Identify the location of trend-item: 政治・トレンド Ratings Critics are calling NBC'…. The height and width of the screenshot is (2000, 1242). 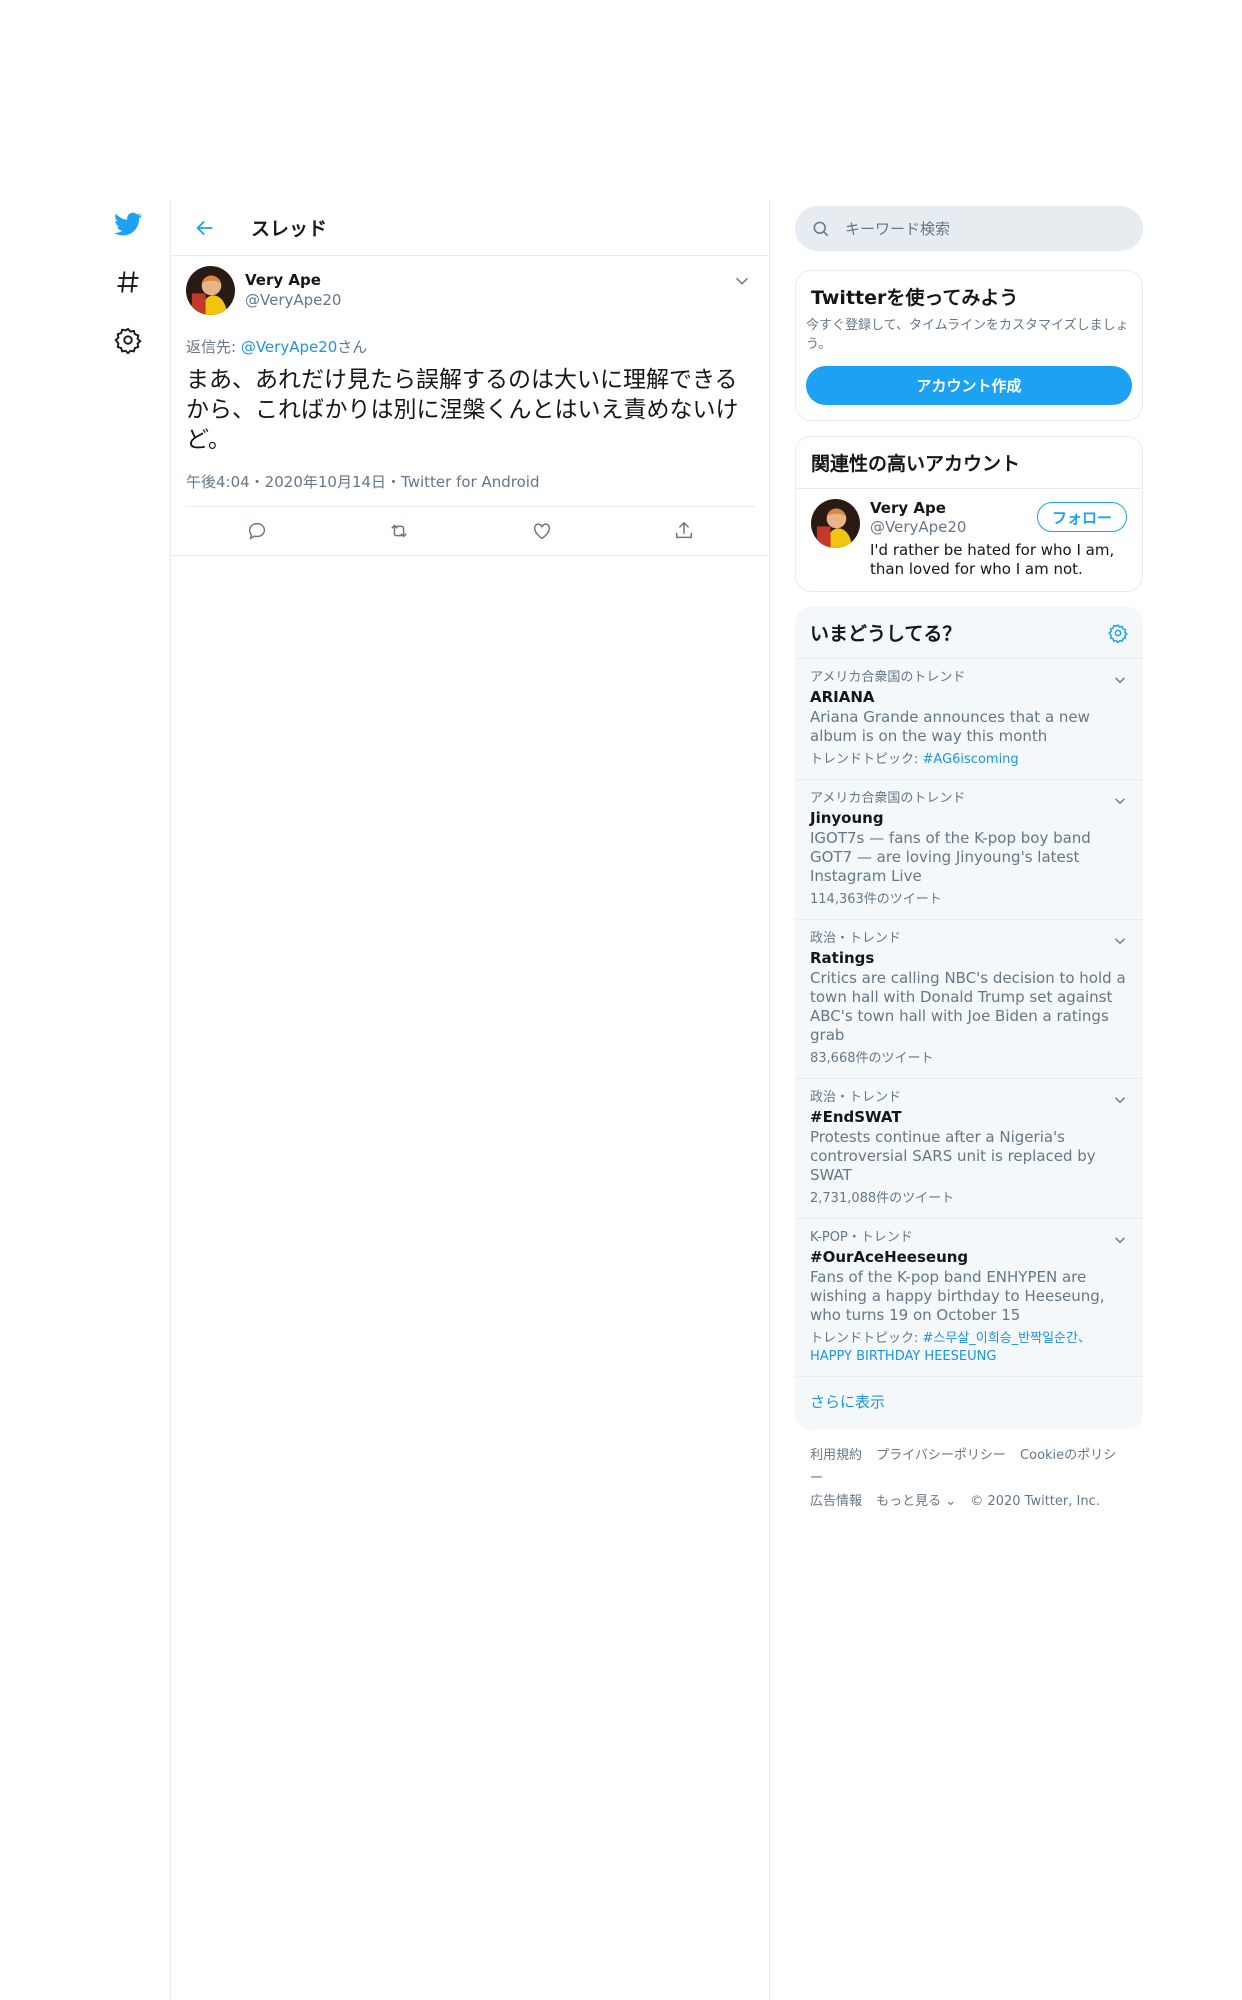
(969, 999).